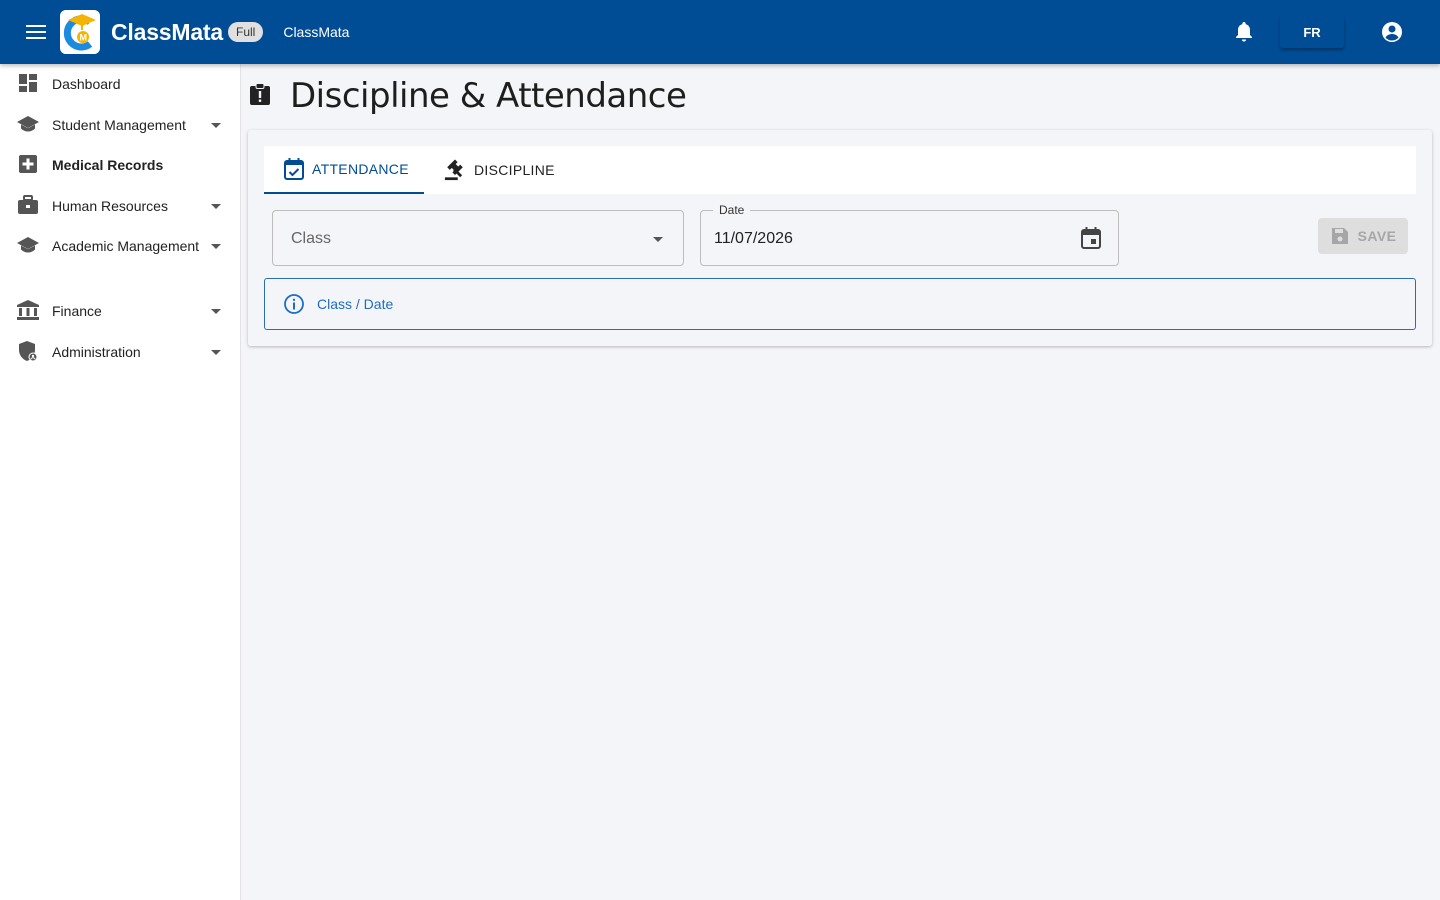  I want to click on page-title: Discipline & Attendance, so click(488, 96).